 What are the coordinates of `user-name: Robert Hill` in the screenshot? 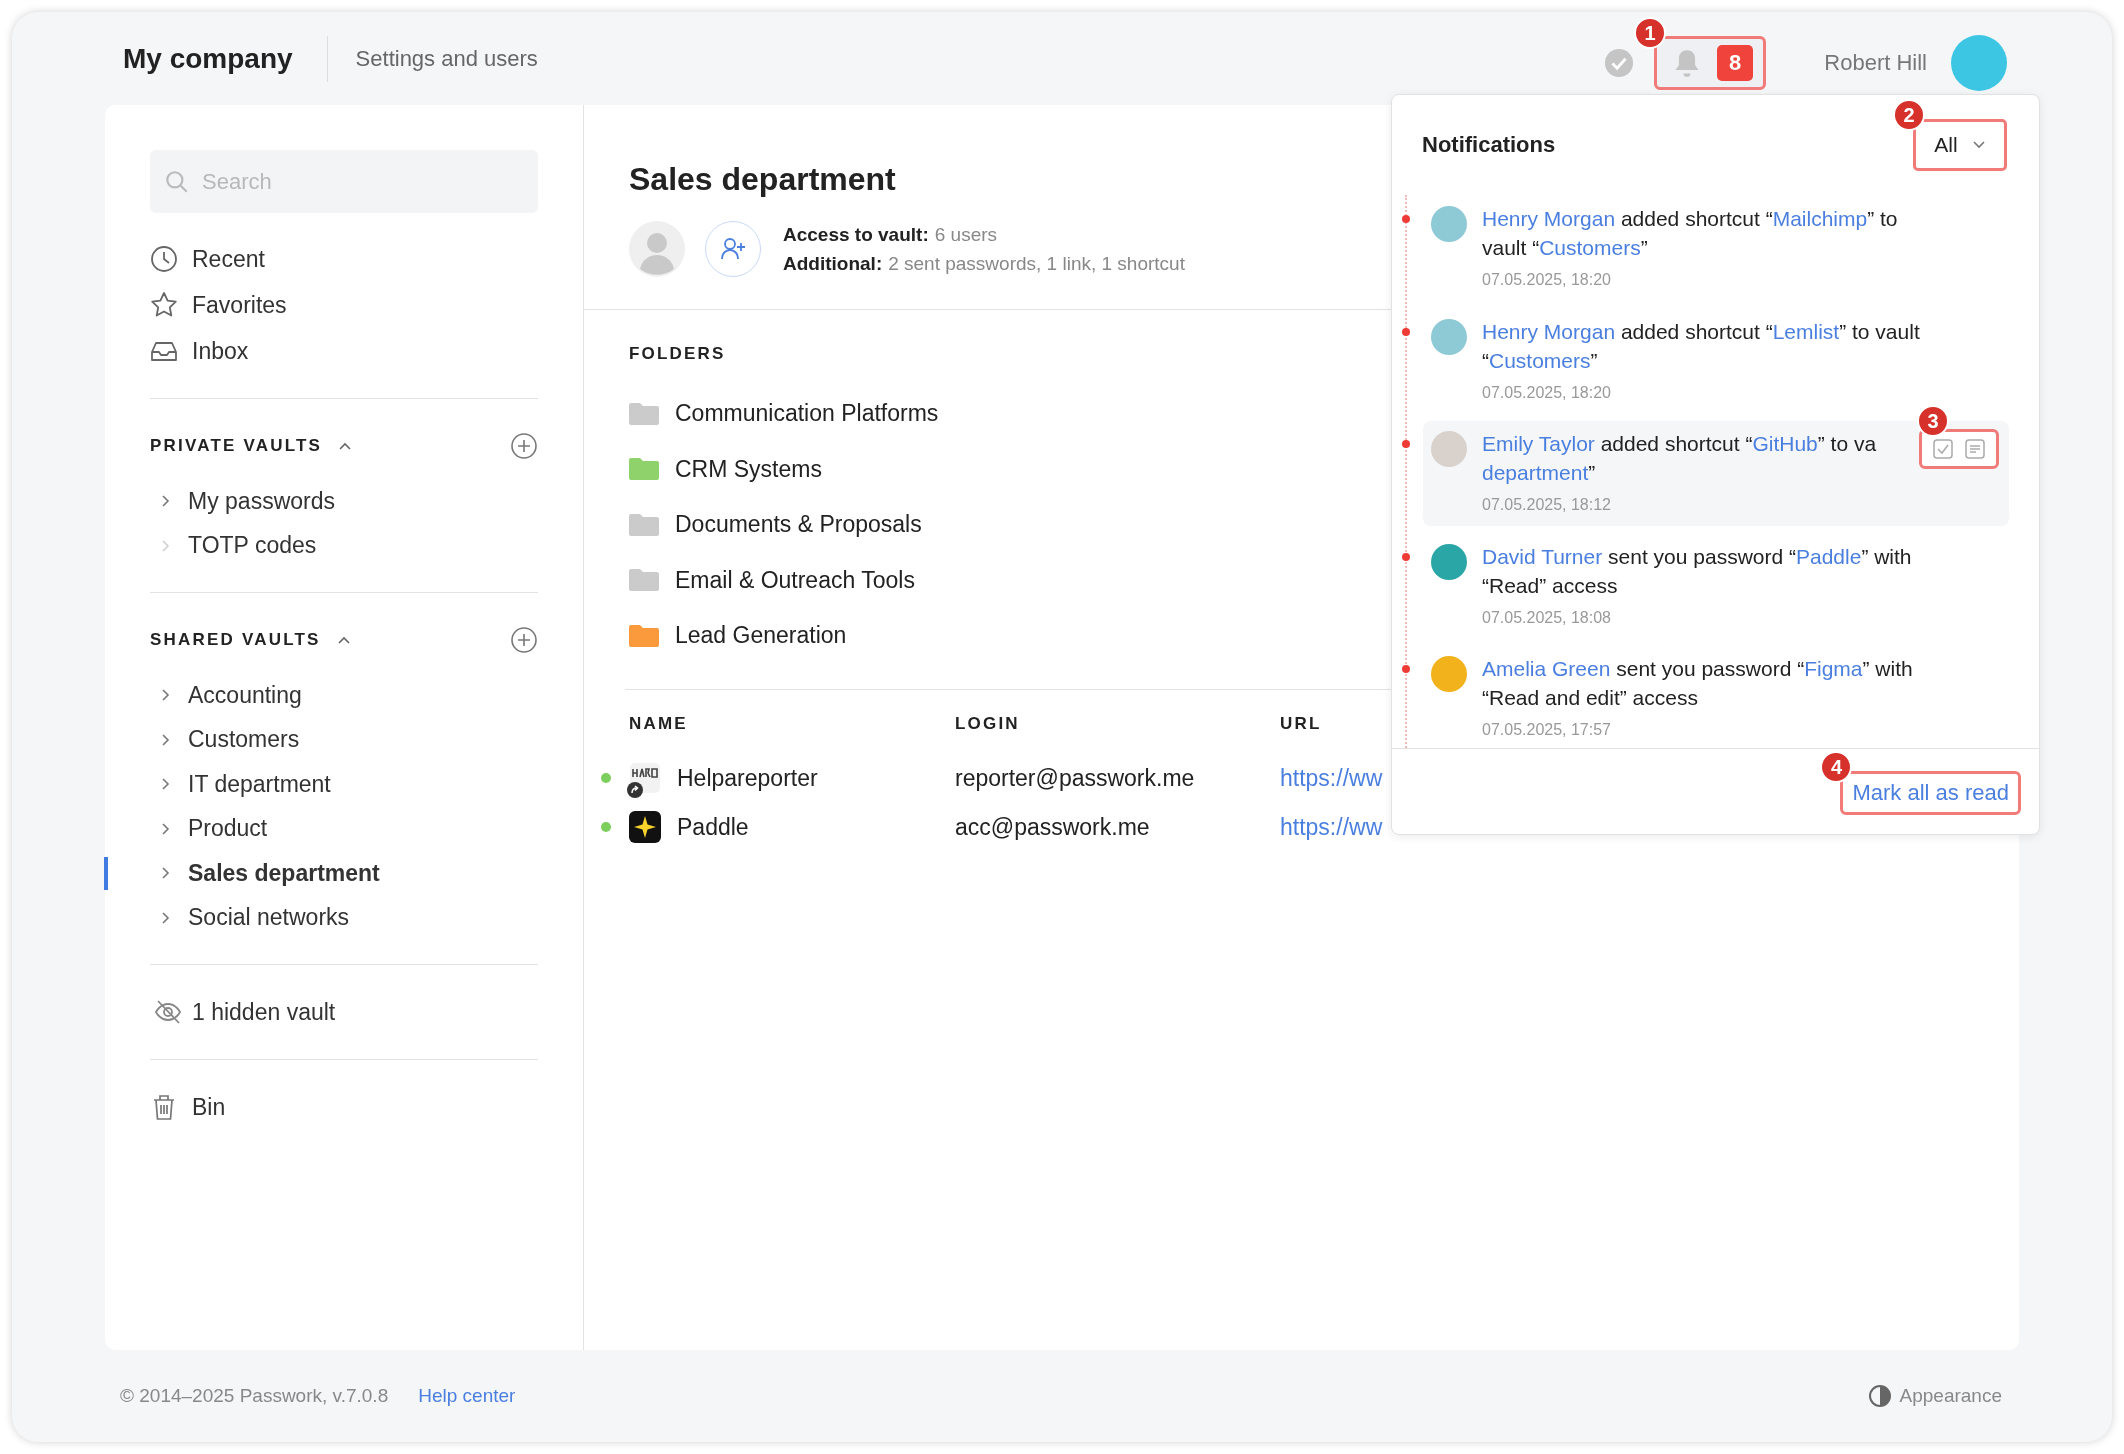 It's located at (1875, 62).